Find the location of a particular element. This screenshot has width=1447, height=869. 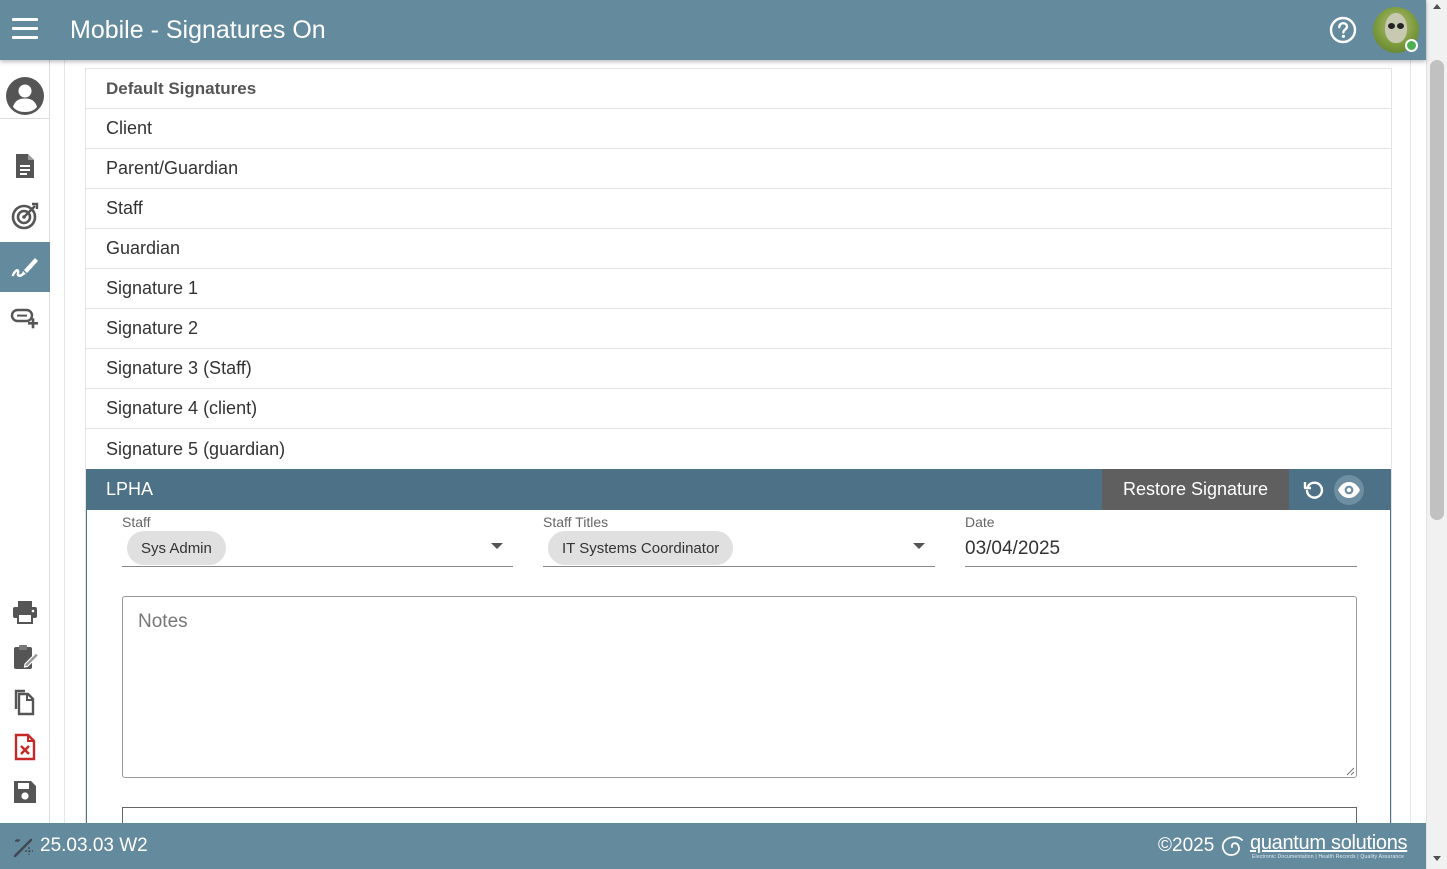

staff-titles-label: Staff Titles is located at coordinates (576, 522).